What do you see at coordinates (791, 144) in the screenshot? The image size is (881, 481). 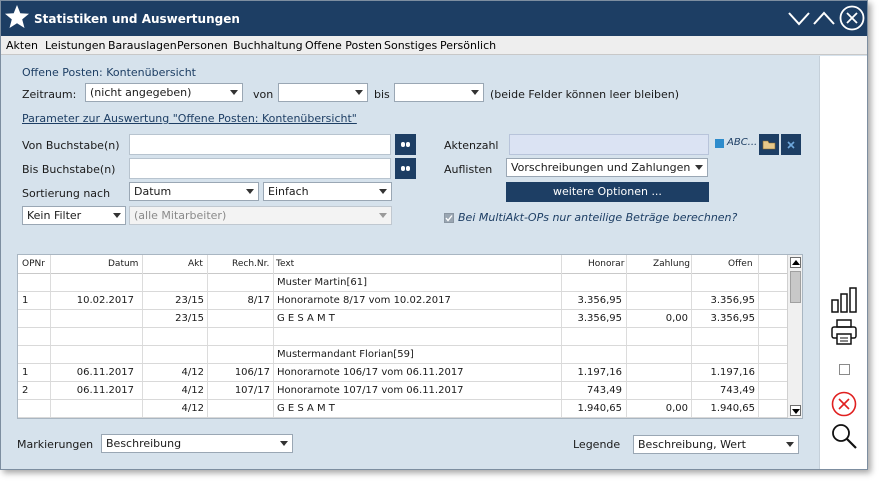 I see `clear-icon` at bounding box center [791, 144].